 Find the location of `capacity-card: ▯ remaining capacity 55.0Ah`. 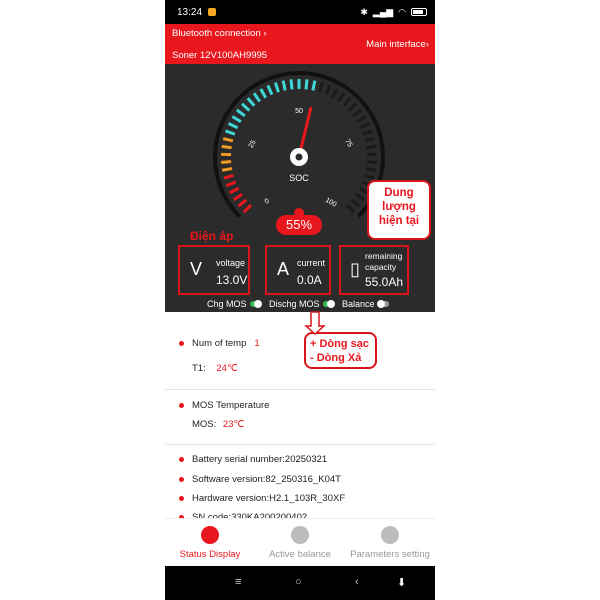

capacity-card: ▯ remaining capacity 55.0Ah is located at coordinates (374, 270).